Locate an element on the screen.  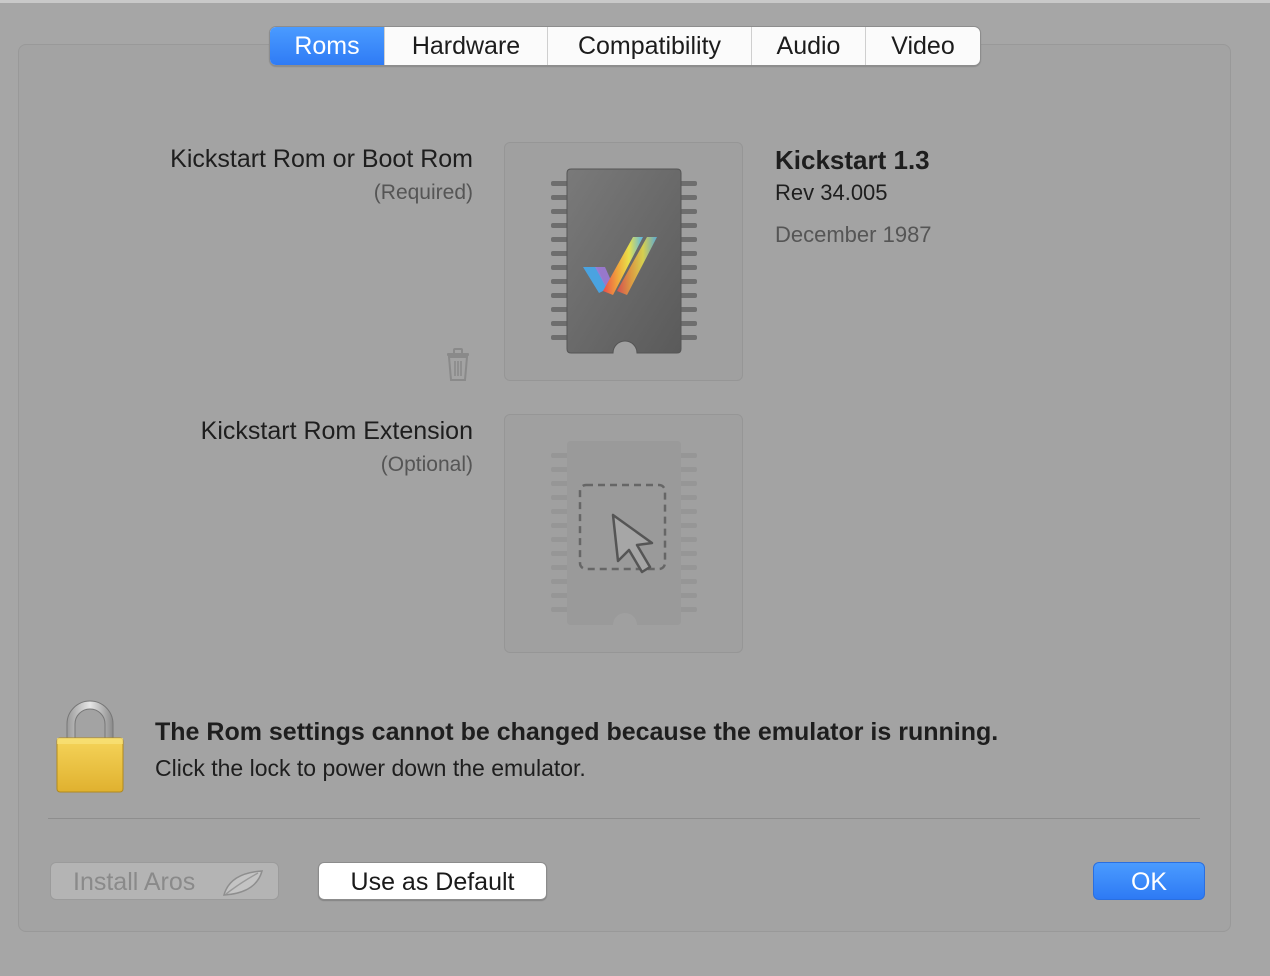
install-aros-label: Install Aros is located at coordinates (134, 882).